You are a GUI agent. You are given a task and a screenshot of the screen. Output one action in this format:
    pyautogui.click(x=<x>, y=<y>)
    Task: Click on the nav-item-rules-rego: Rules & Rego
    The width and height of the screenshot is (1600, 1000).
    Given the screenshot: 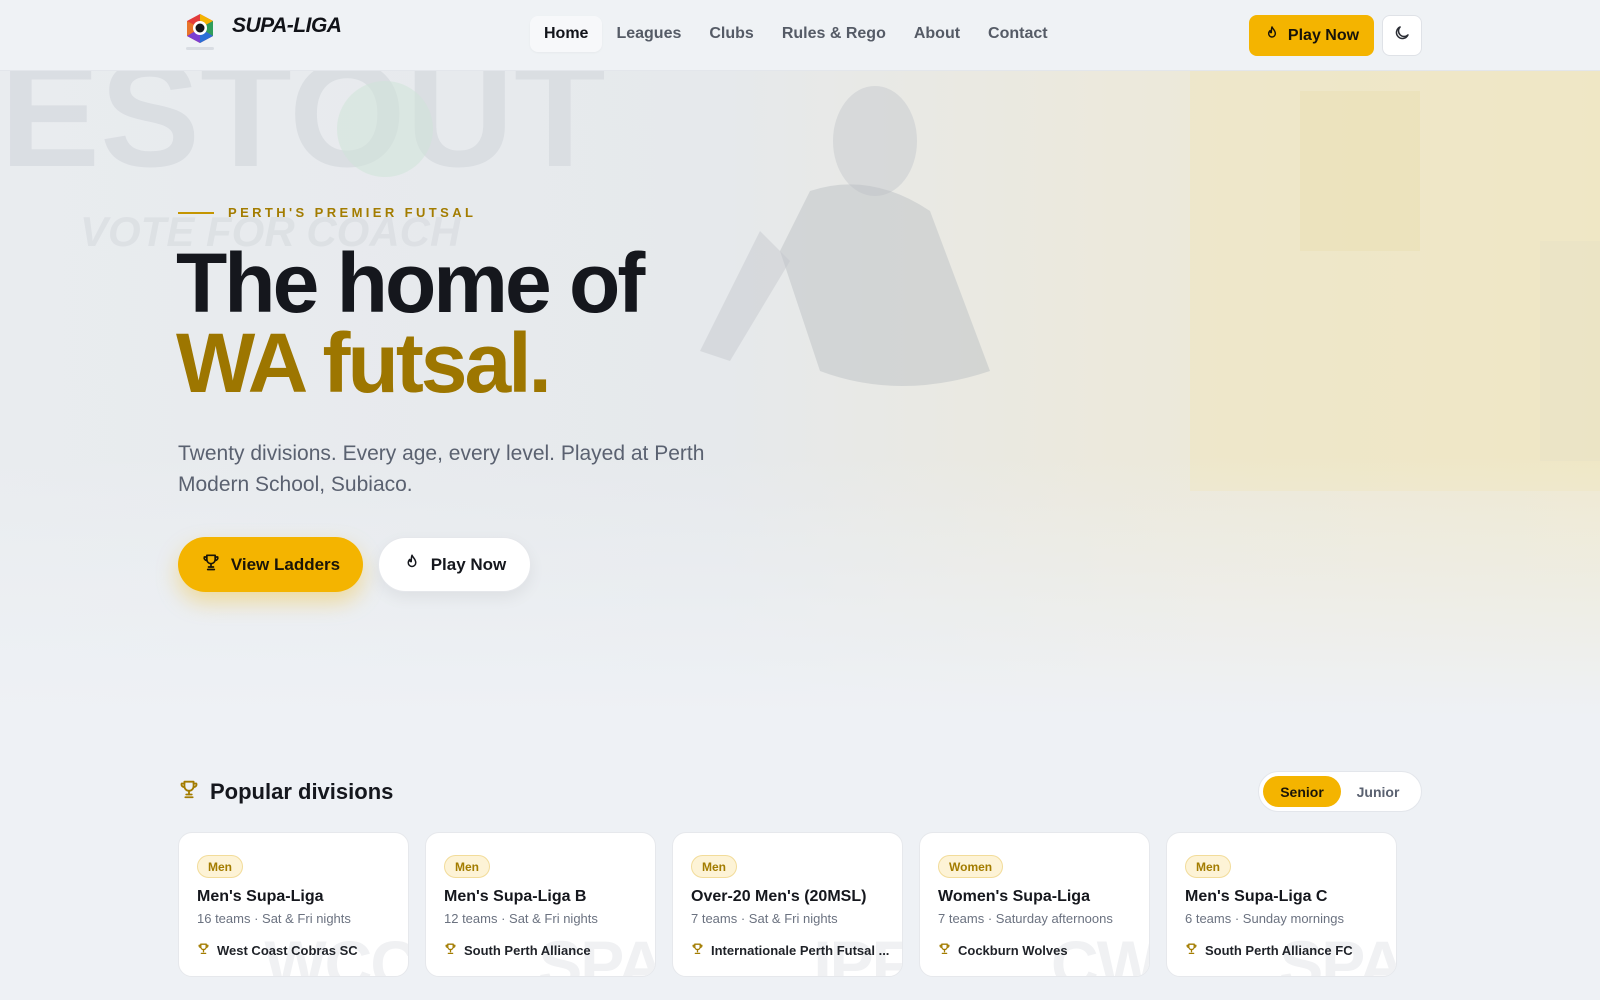 What is the action you would take?
    pyautogui.click(x=834, y=34)
    